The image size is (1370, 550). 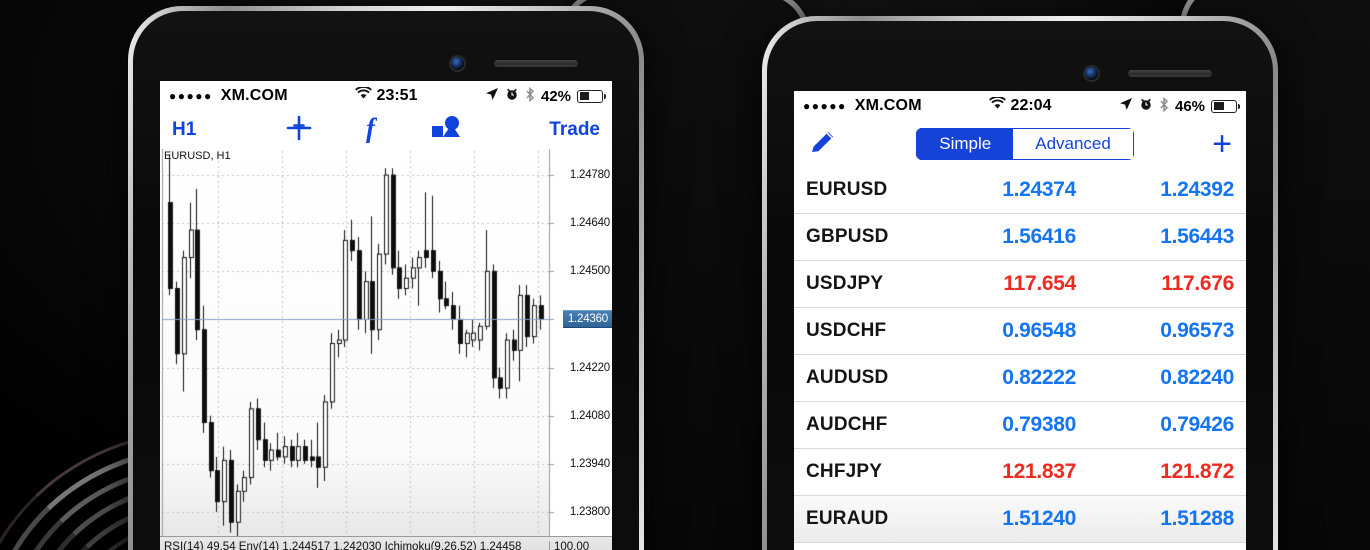 What do you see at coordinates (1031, 105) in the screenshot?
I see `clock-time-right: 22:04` at bounding box center [1031, 105].